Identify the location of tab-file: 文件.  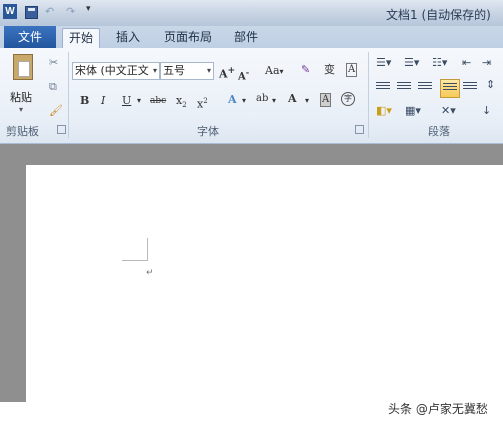
(30, 37).